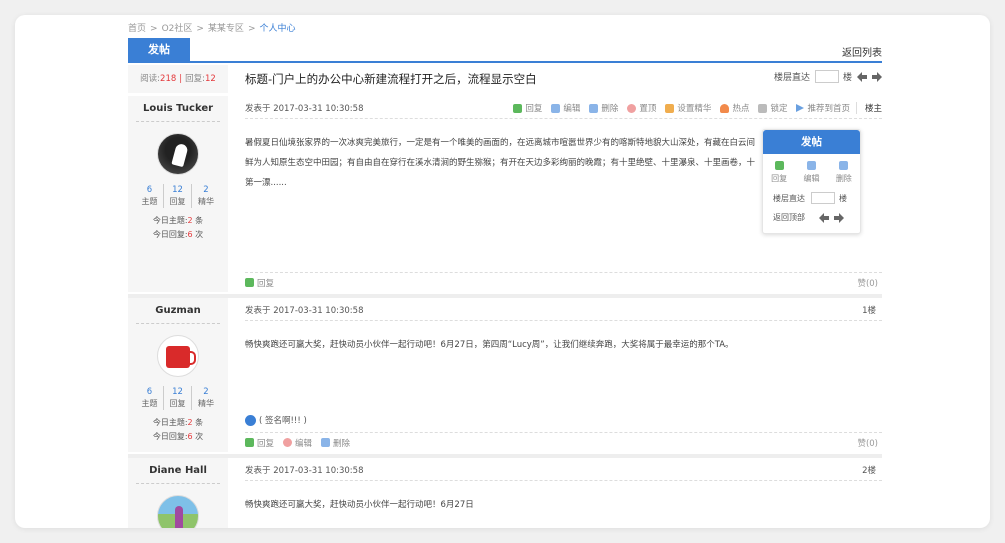 The image size is (1005, 543). I want to click on breadcrumb-home: 首页, so click(137, 29).